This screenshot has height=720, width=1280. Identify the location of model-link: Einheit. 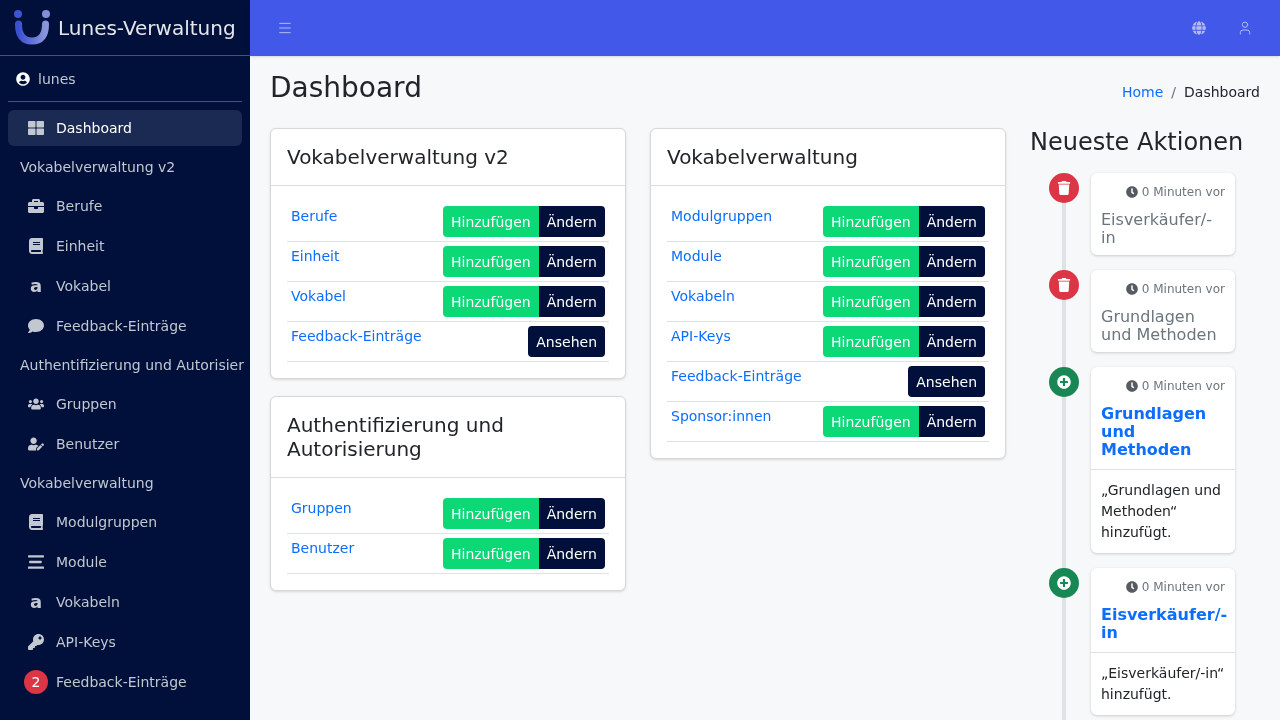
(315, 256).